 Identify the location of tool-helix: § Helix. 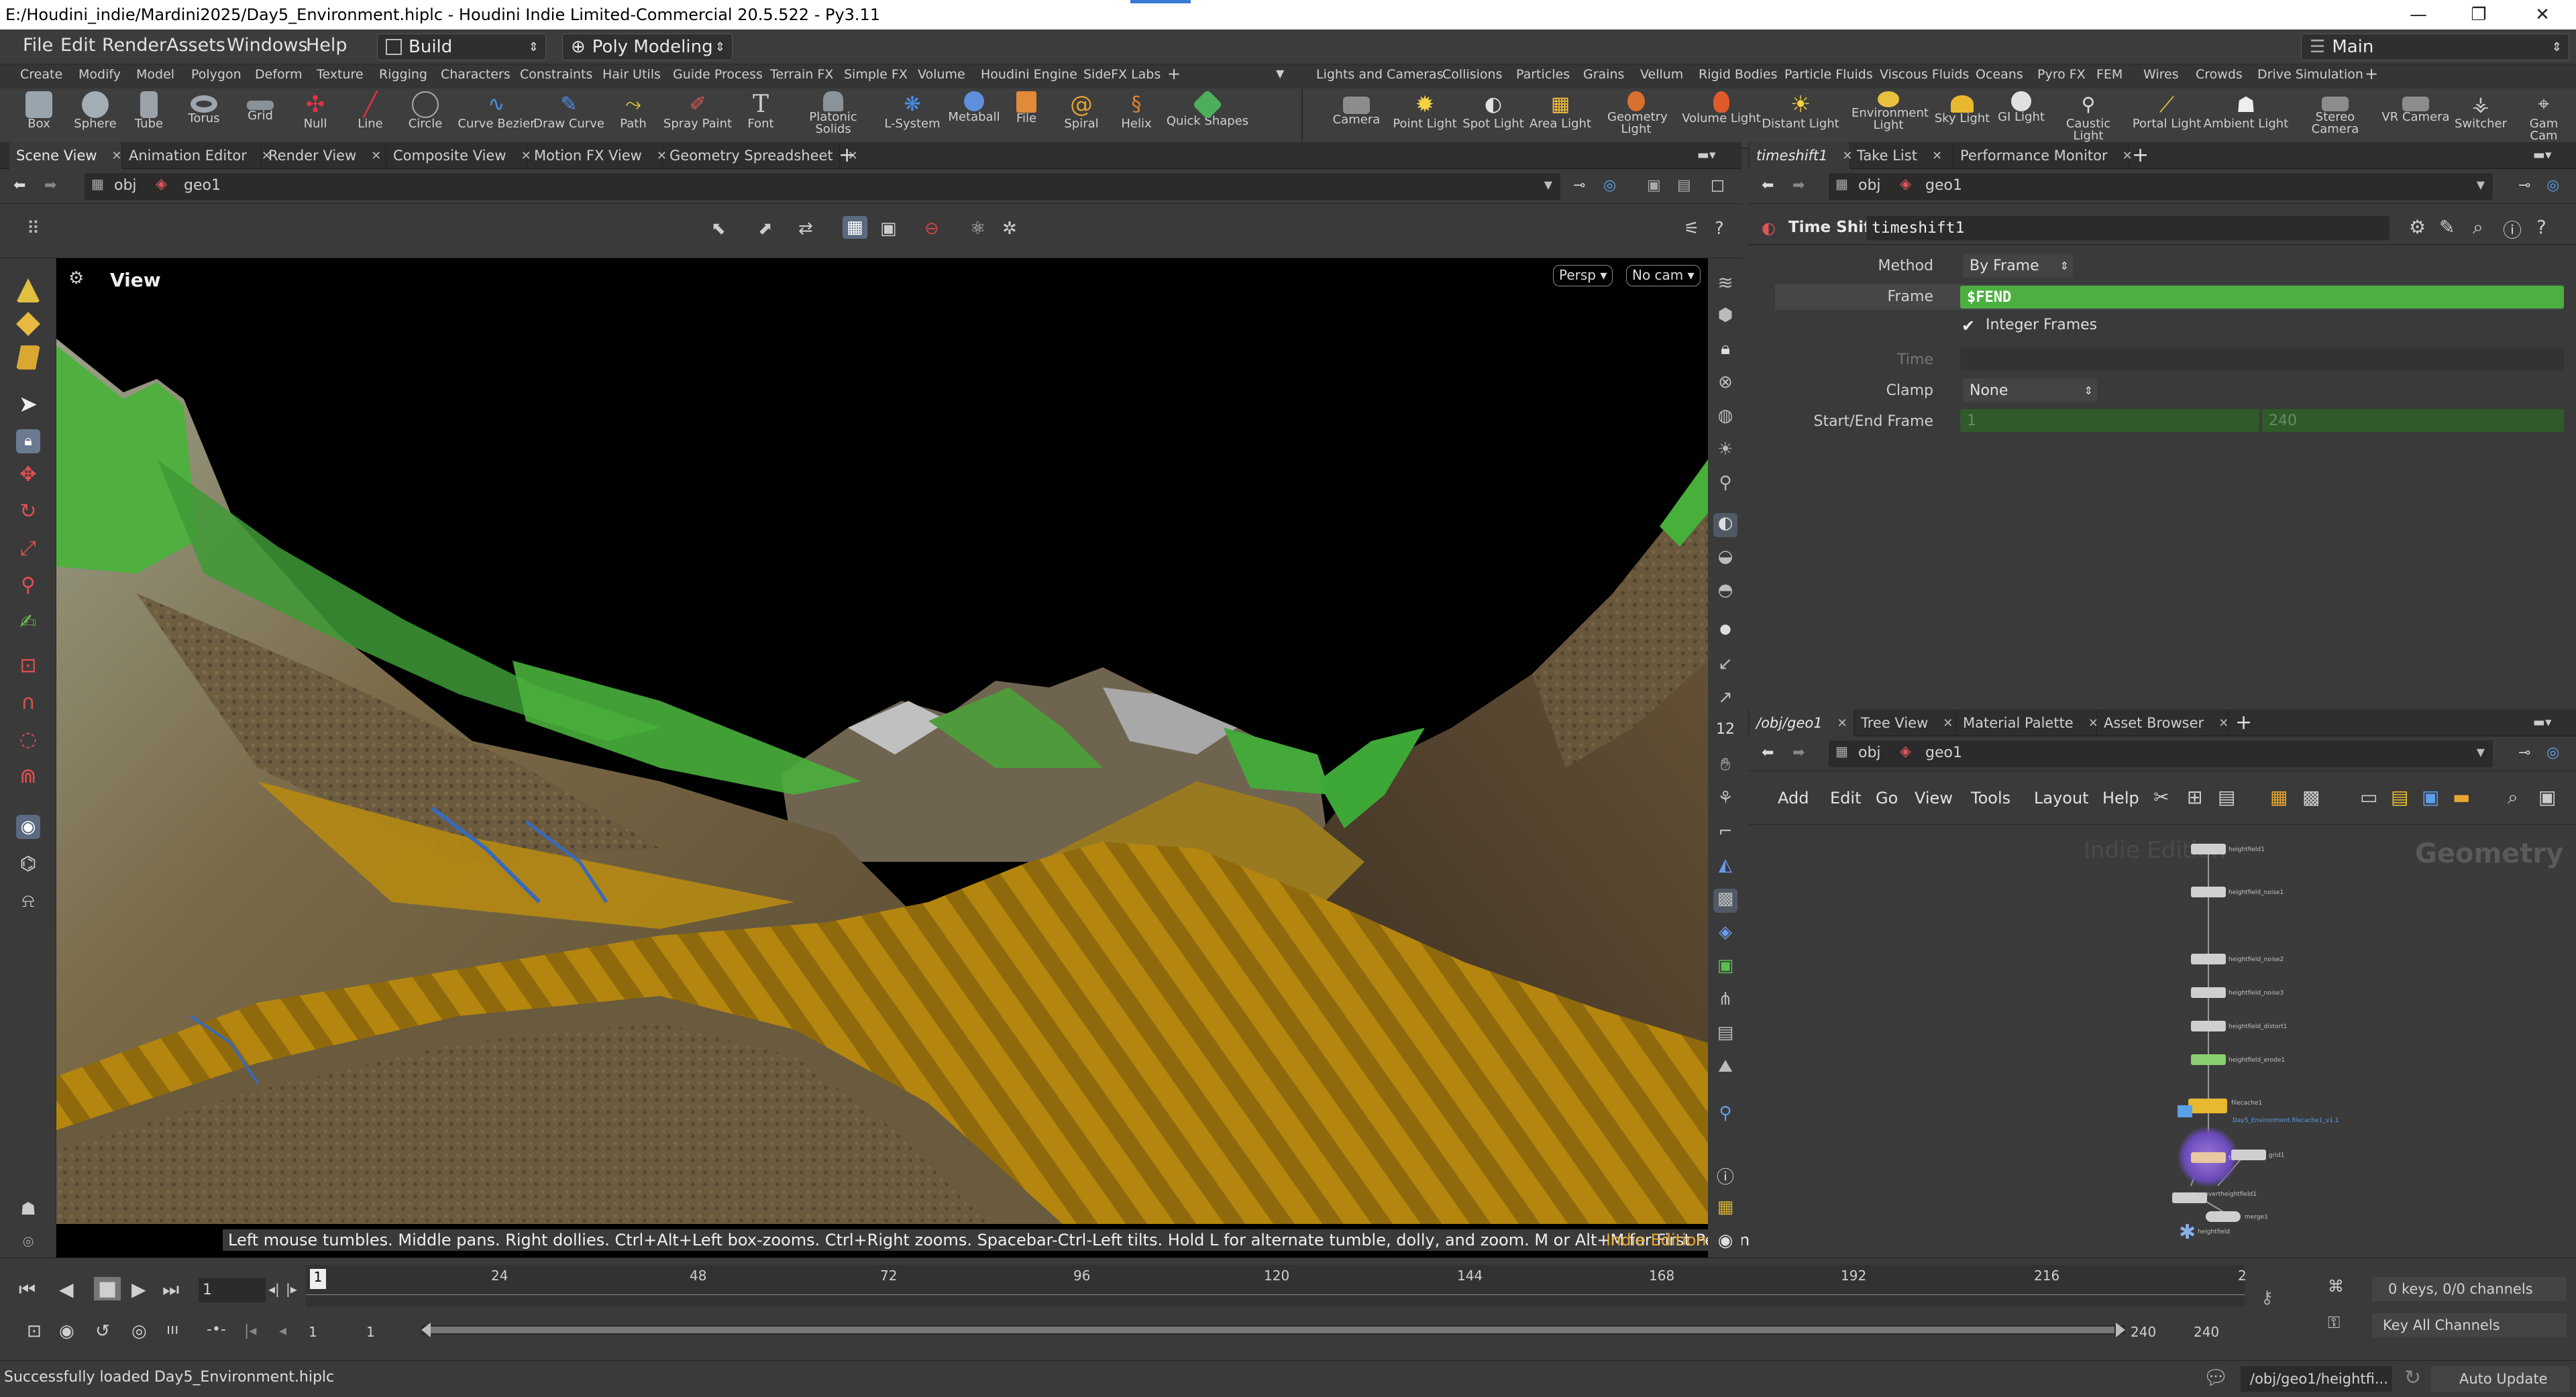
(1136, 119).